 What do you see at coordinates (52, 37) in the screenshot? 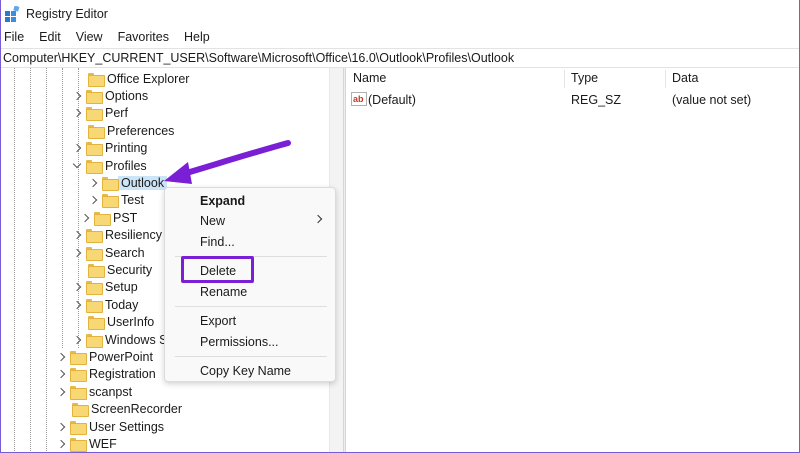
I see `menu-edit: Edit` at bounding box center [52, 37].